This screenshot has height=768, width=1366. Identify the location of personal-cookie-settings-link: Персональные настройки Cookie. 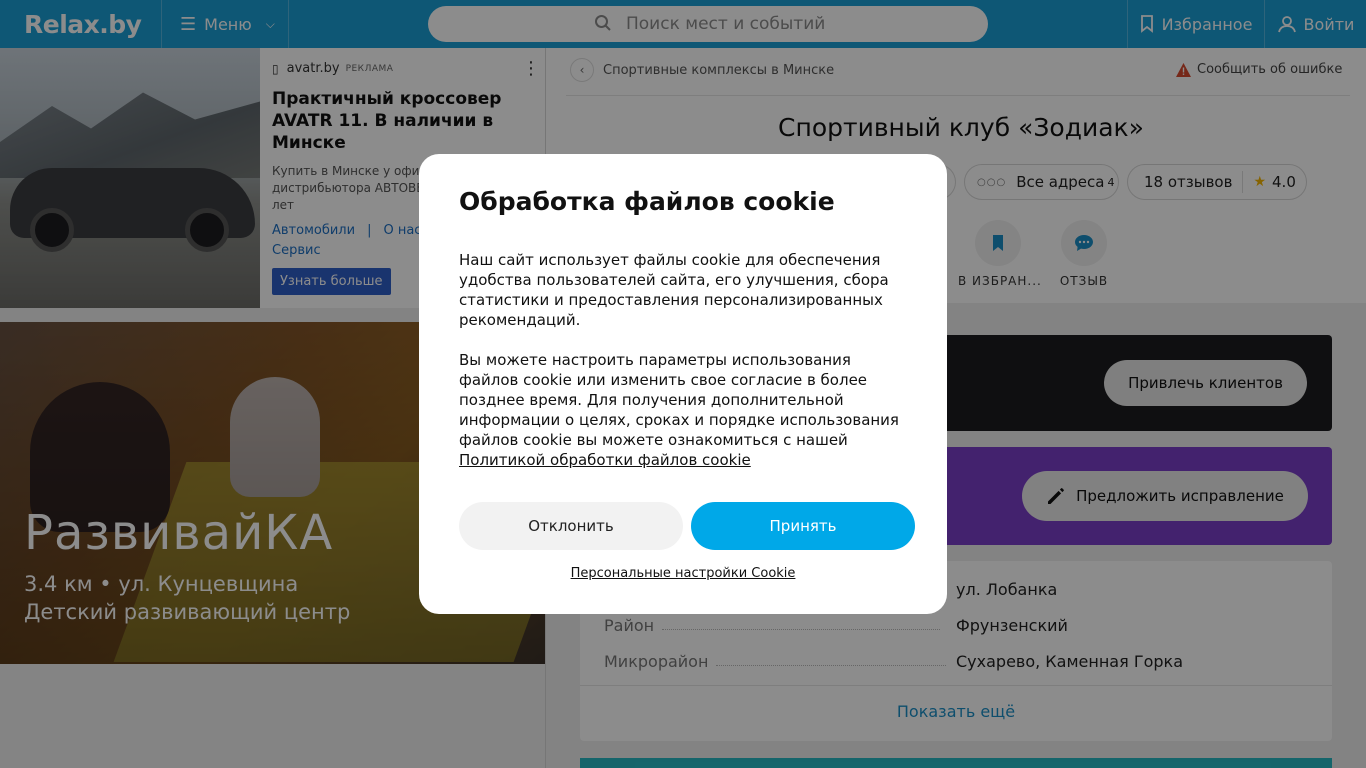
(683, 573).